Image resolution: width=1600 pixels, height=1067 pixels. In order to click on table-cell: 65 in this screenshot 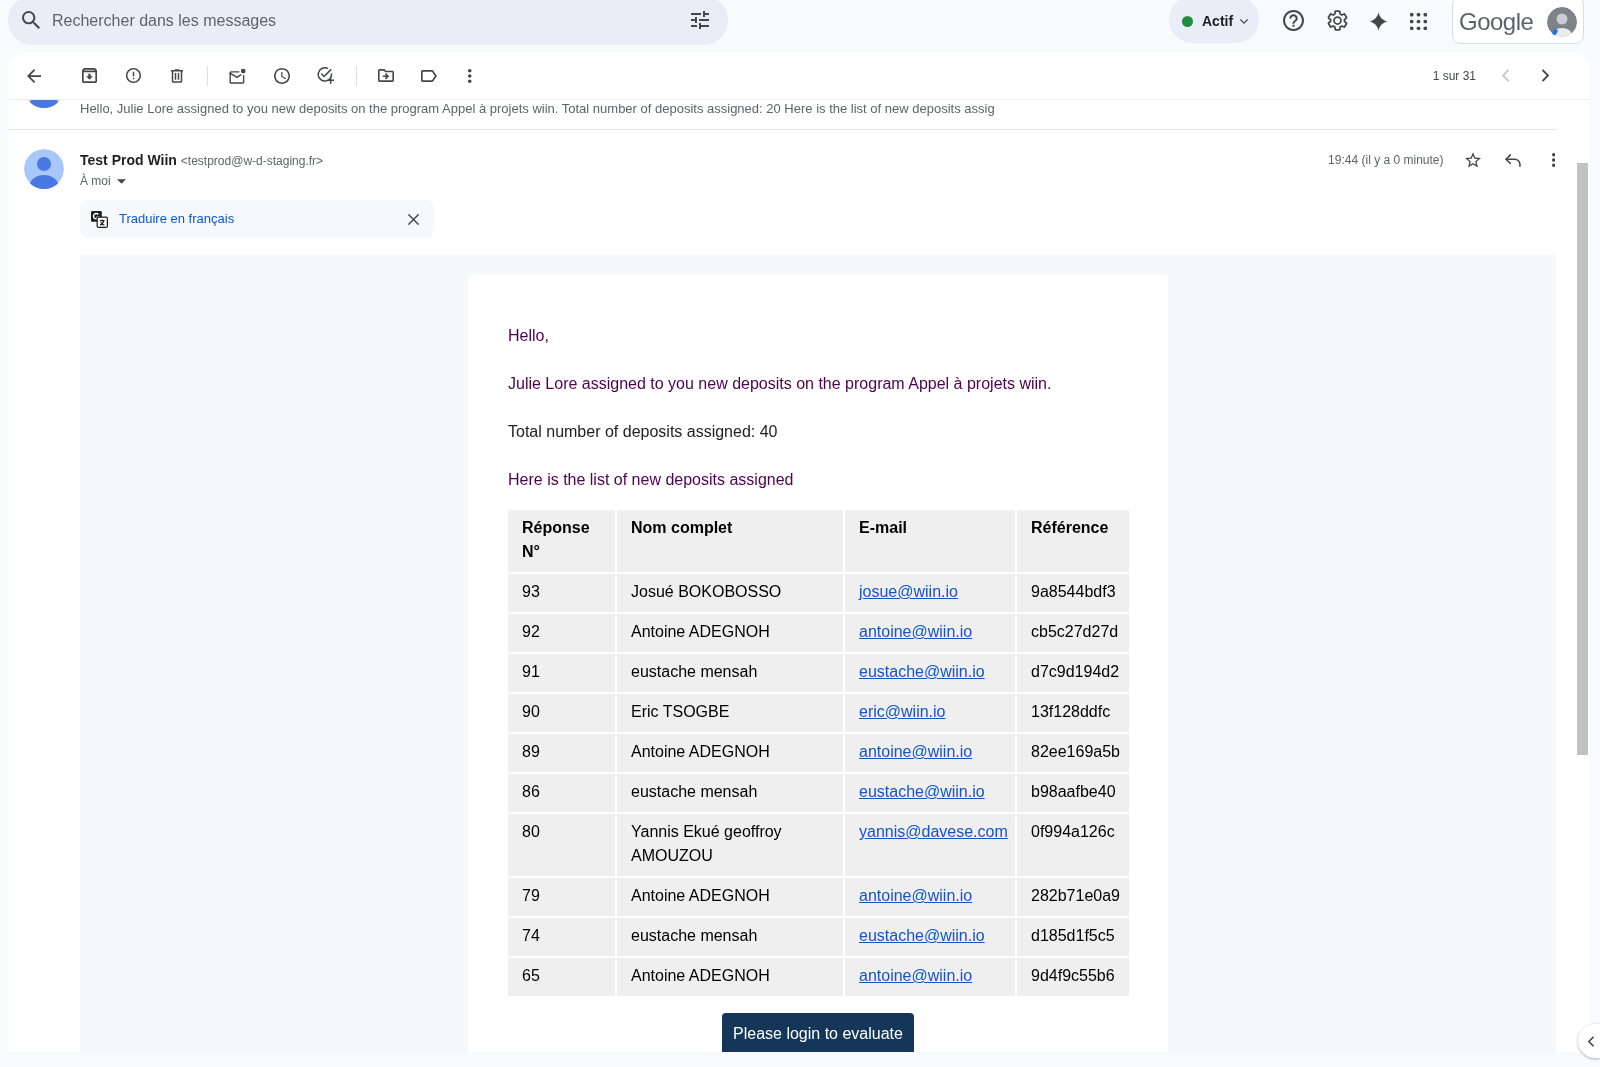, I will do `click(561, 977)`.